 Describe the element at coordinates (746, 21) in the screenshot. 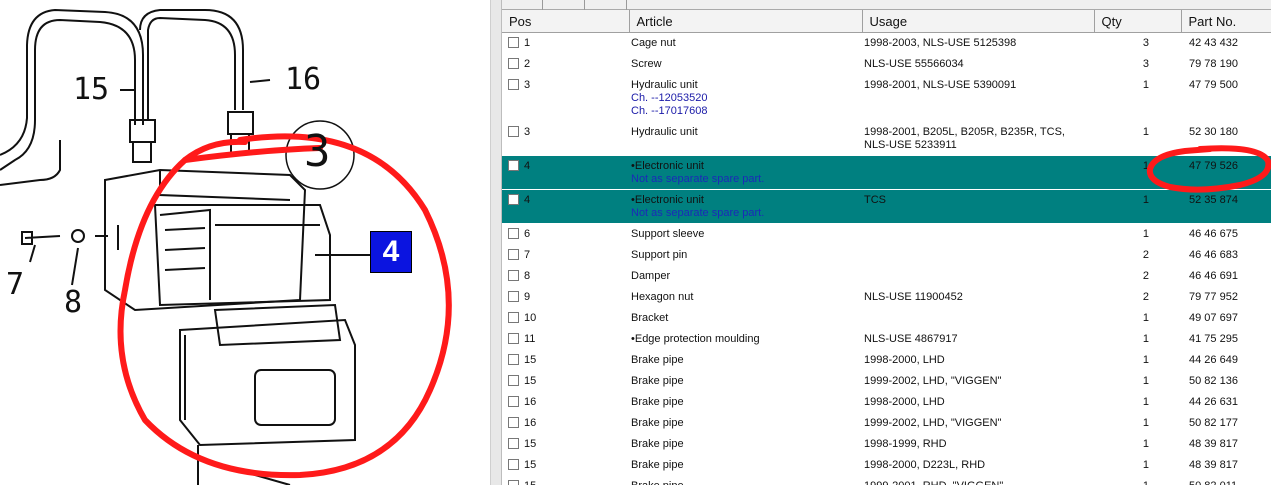

I see `column-header-article: Article` at that location.